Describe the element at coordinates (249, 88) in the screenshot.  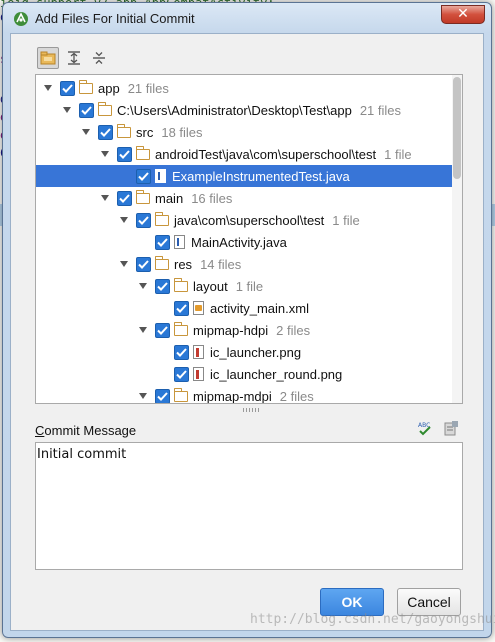
I see `tree-row: app 21 files` at that location.